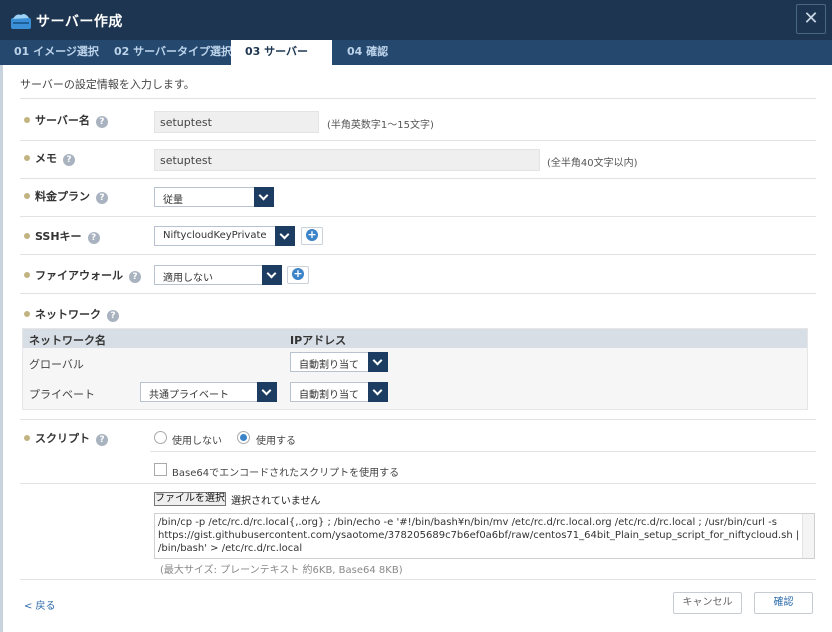  Describe the element at coordinates (66, 196) in the screenshot. I see `plan-label: 料金プラン?` at that location.